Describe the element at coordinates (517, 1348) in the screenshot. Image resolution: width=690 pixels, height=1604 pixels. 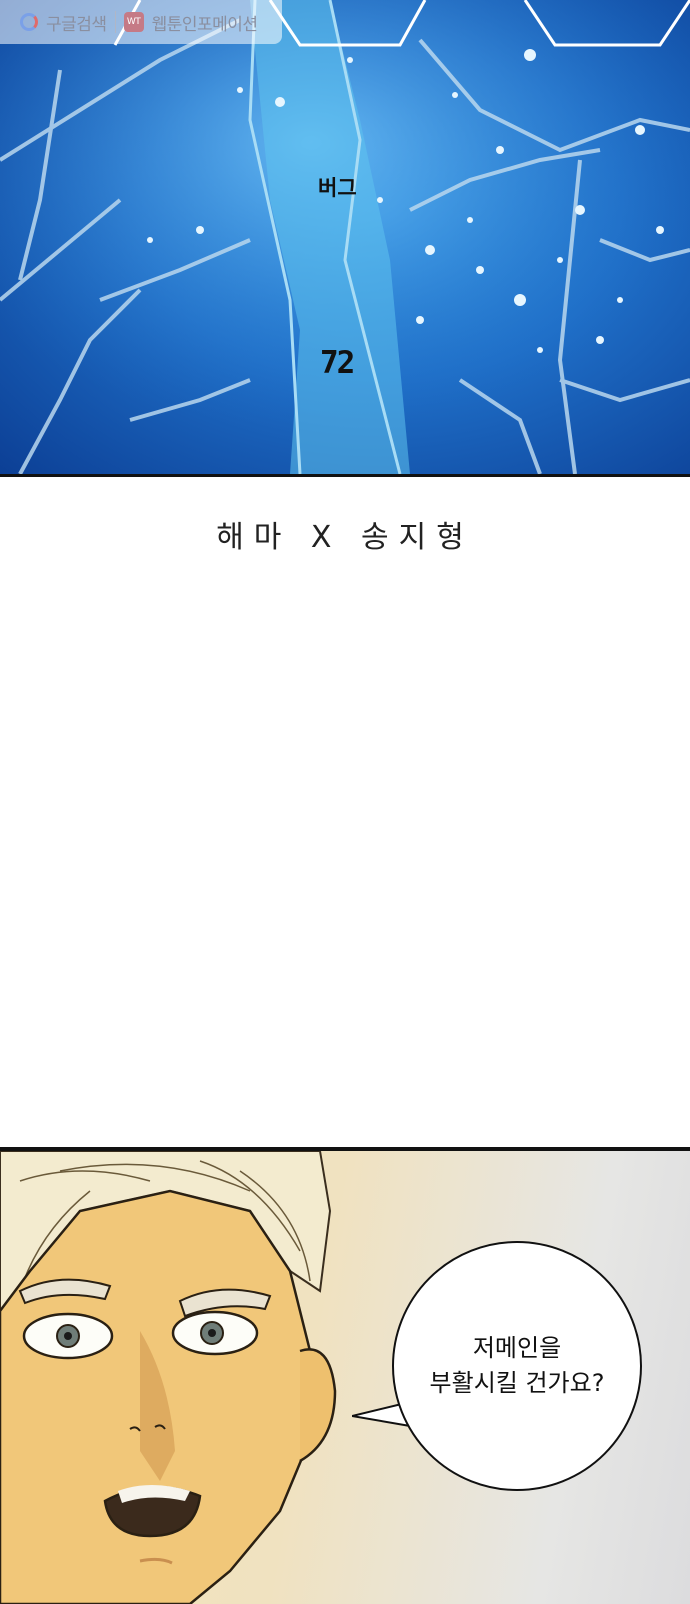
I see `speech-line-1: 저메인을` at that location.